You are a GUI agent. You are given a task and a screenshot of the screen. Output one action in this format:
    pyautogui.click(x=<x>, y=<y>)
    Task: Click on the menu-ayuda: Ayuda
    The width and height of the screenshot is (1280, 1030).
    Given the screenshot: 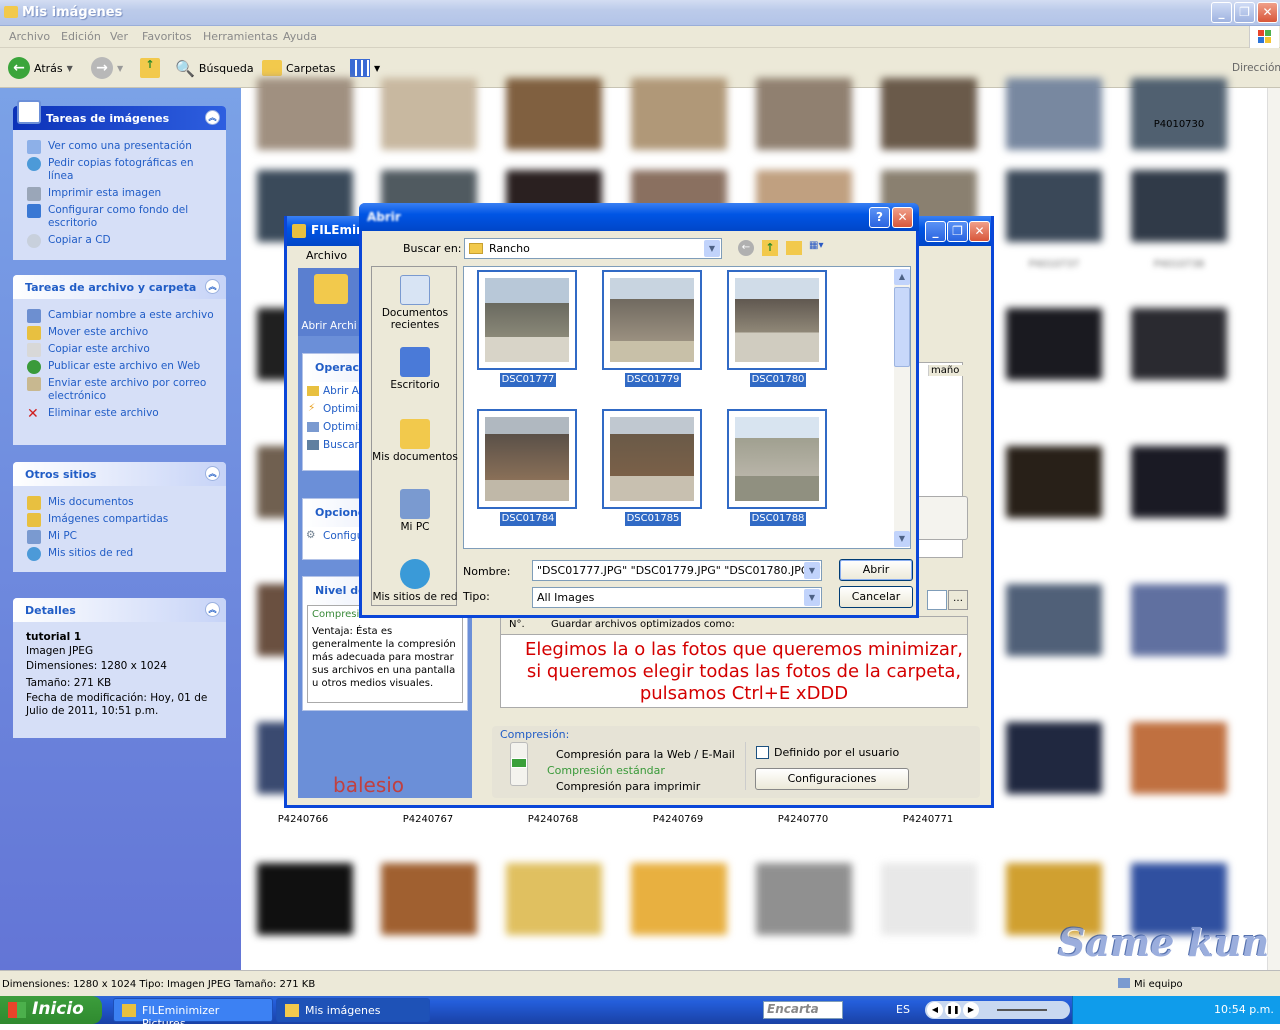 What is the action you would take?
    pyautogui.click(x=300, y=36)
    